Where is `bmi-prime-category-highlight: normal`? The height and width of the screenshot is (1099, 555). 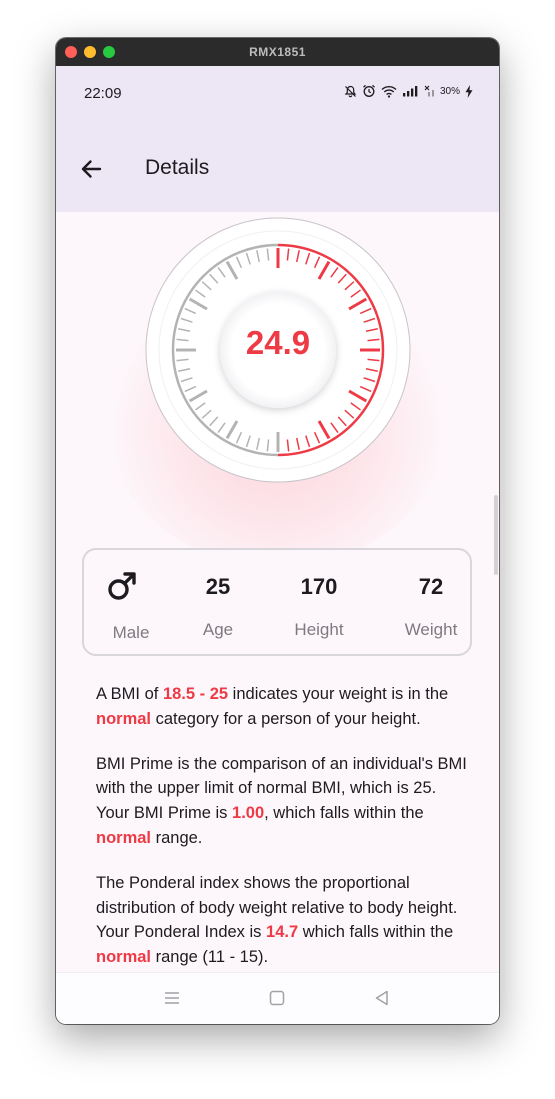 bmi-prime-category-highlight: normal is located at coordinates (124, 837).